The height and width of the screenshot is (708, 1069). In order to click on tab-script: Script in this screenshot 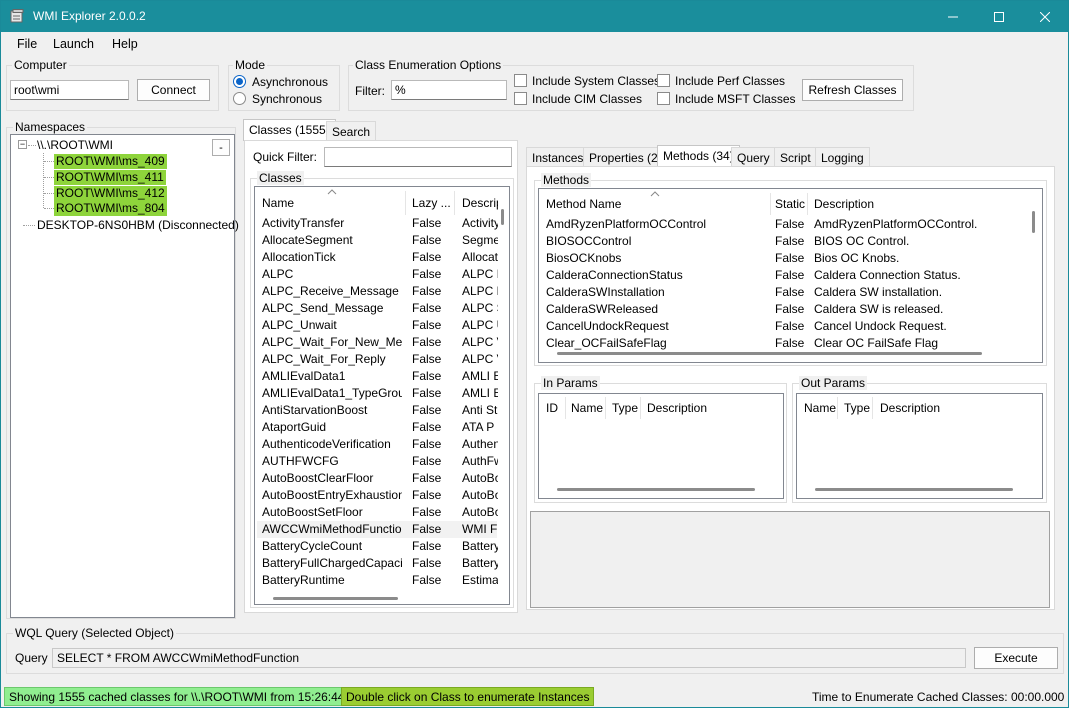, I will do `click(795, 157)`.